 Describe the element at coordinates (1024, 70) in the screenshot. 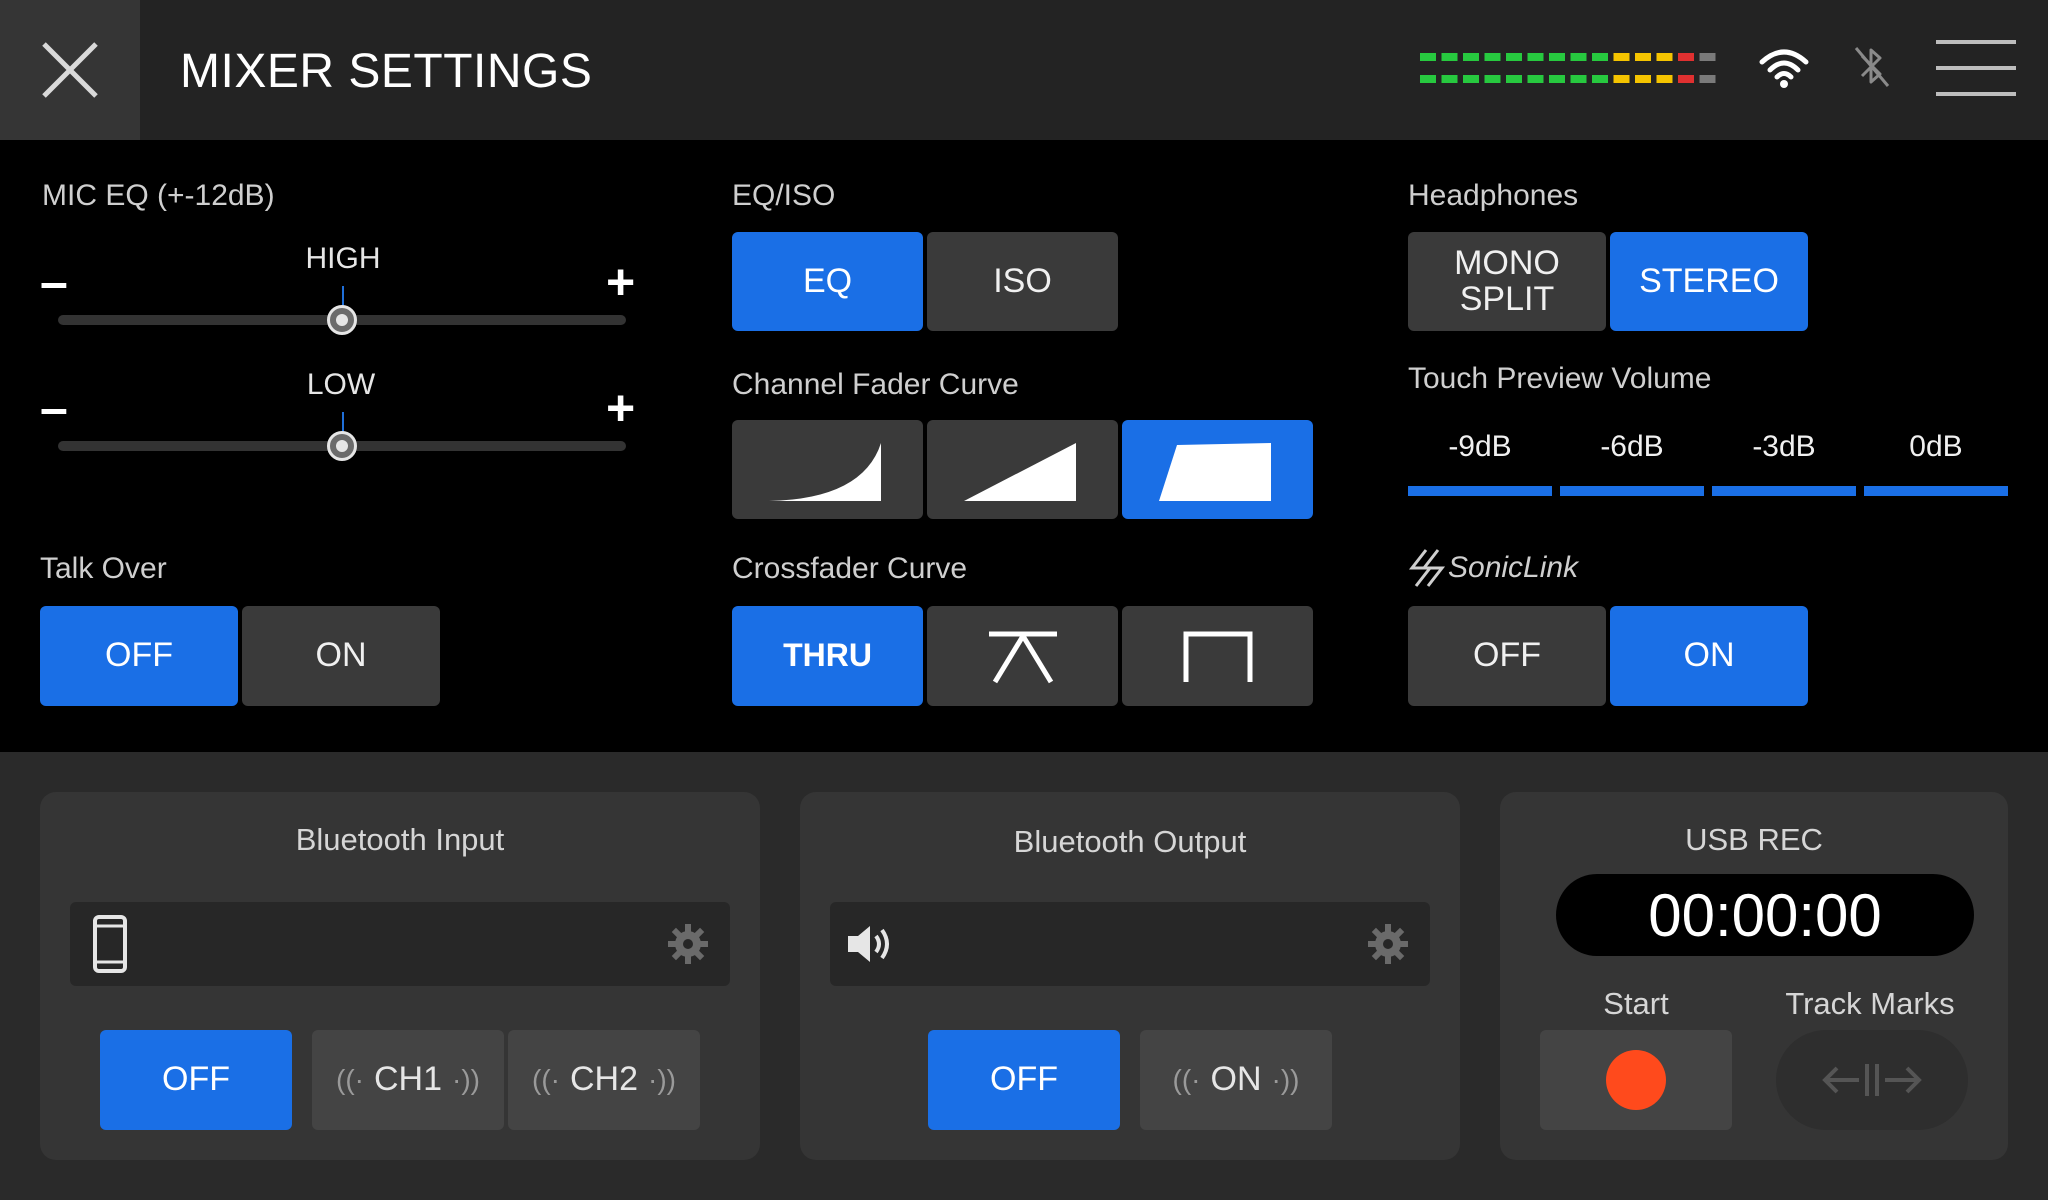

I see `header-bar: MIXER SETTINGS` at that location.